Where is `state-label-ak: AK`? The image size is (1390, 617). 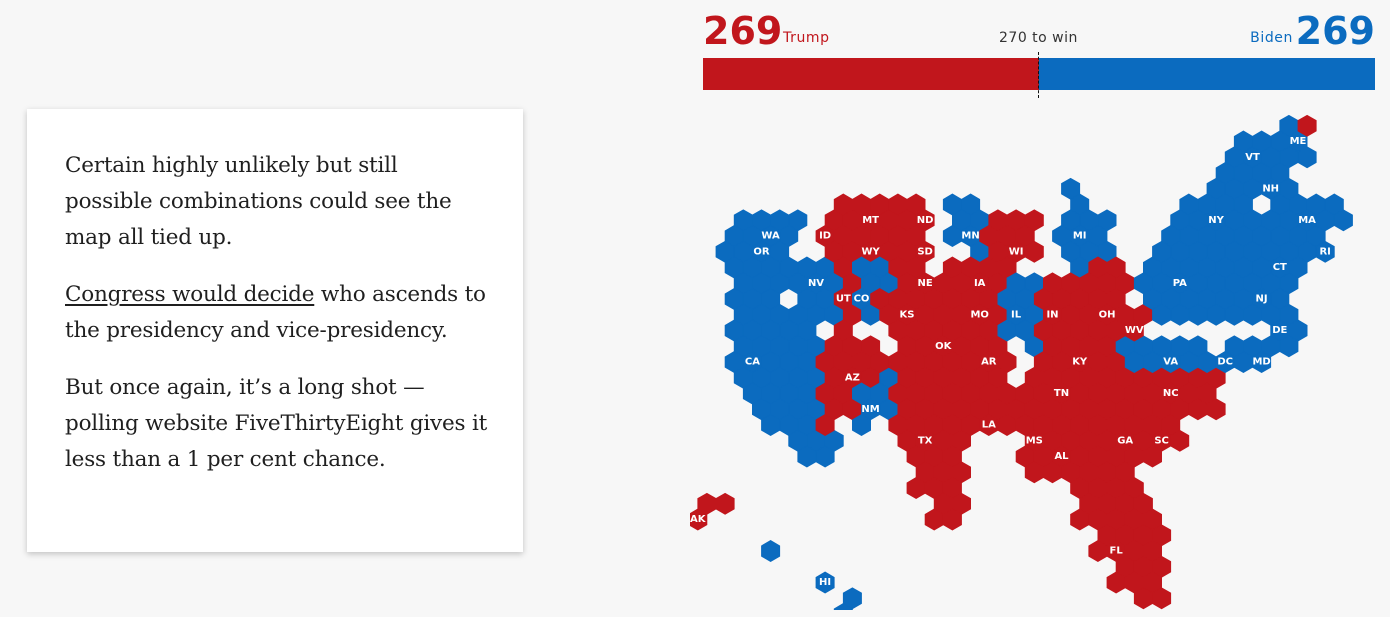 state-label-ak: AK is located at coordinates (698, 519).